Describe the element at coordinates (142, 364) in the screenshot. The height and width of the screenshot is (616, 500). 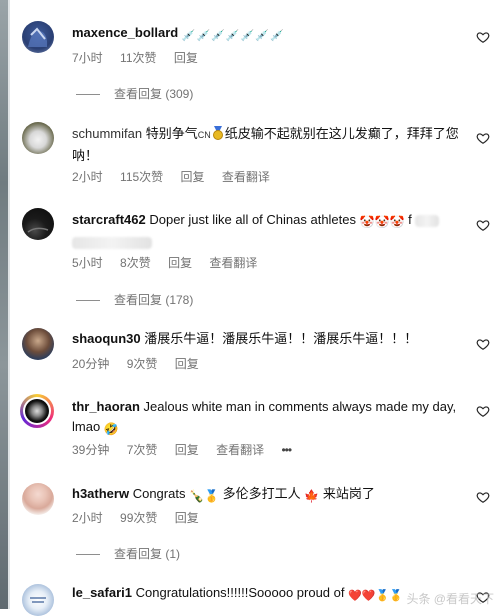
I see `likes-count: 9次赞` at that location.